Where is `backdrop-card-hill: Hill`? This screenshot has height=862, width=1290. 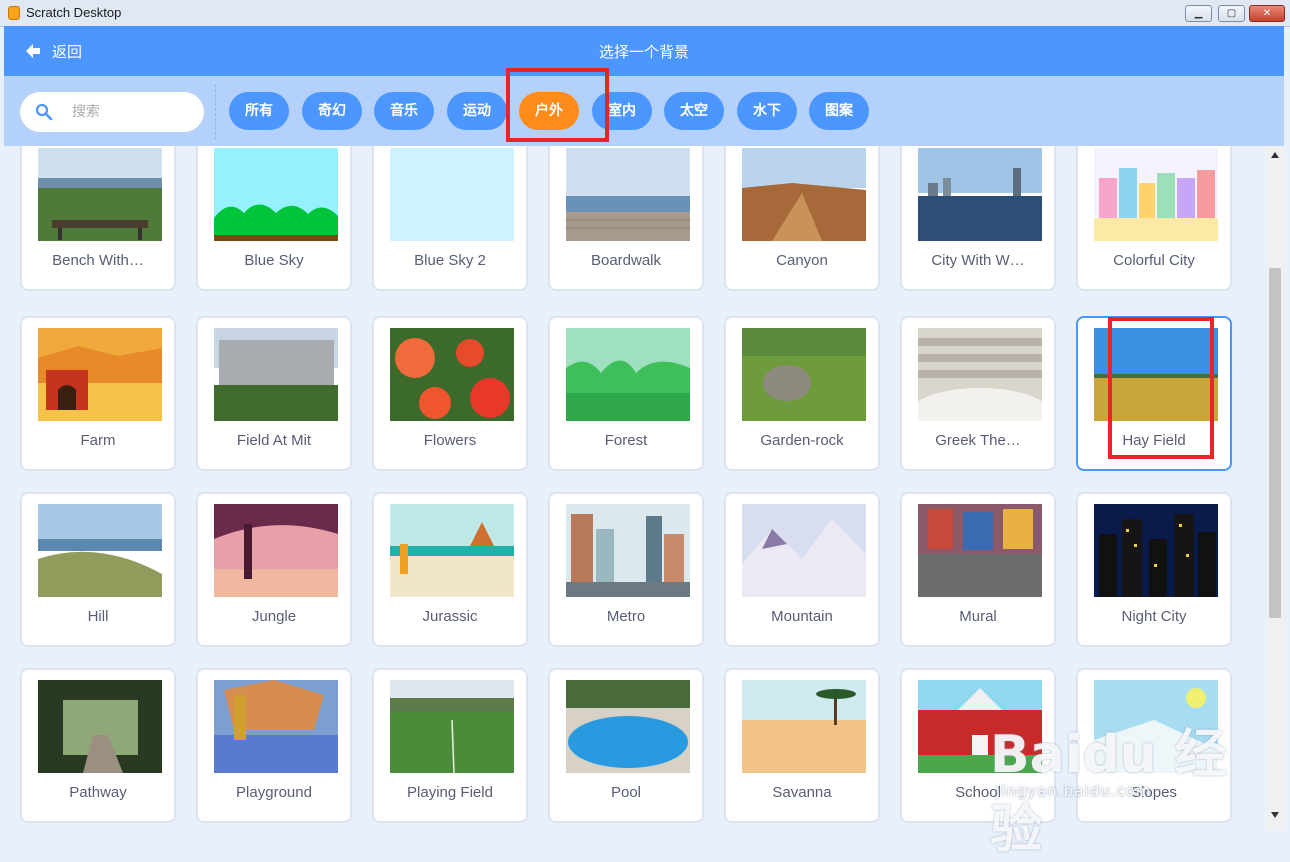 backdrop-card-hill: Hill is located at coordinates (98, 569).